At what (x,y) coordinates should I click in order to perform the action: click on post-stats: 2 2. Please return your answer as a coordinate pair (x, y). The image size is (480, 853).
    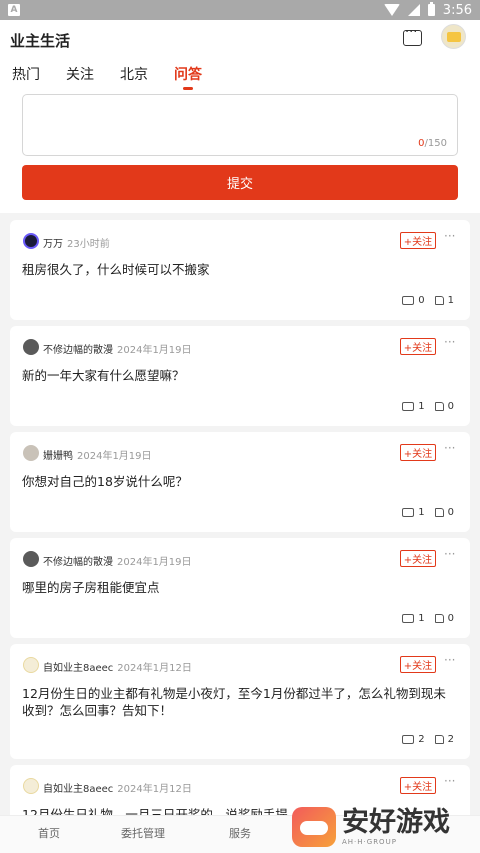
    Looking at the image, I should click on (428, 739).